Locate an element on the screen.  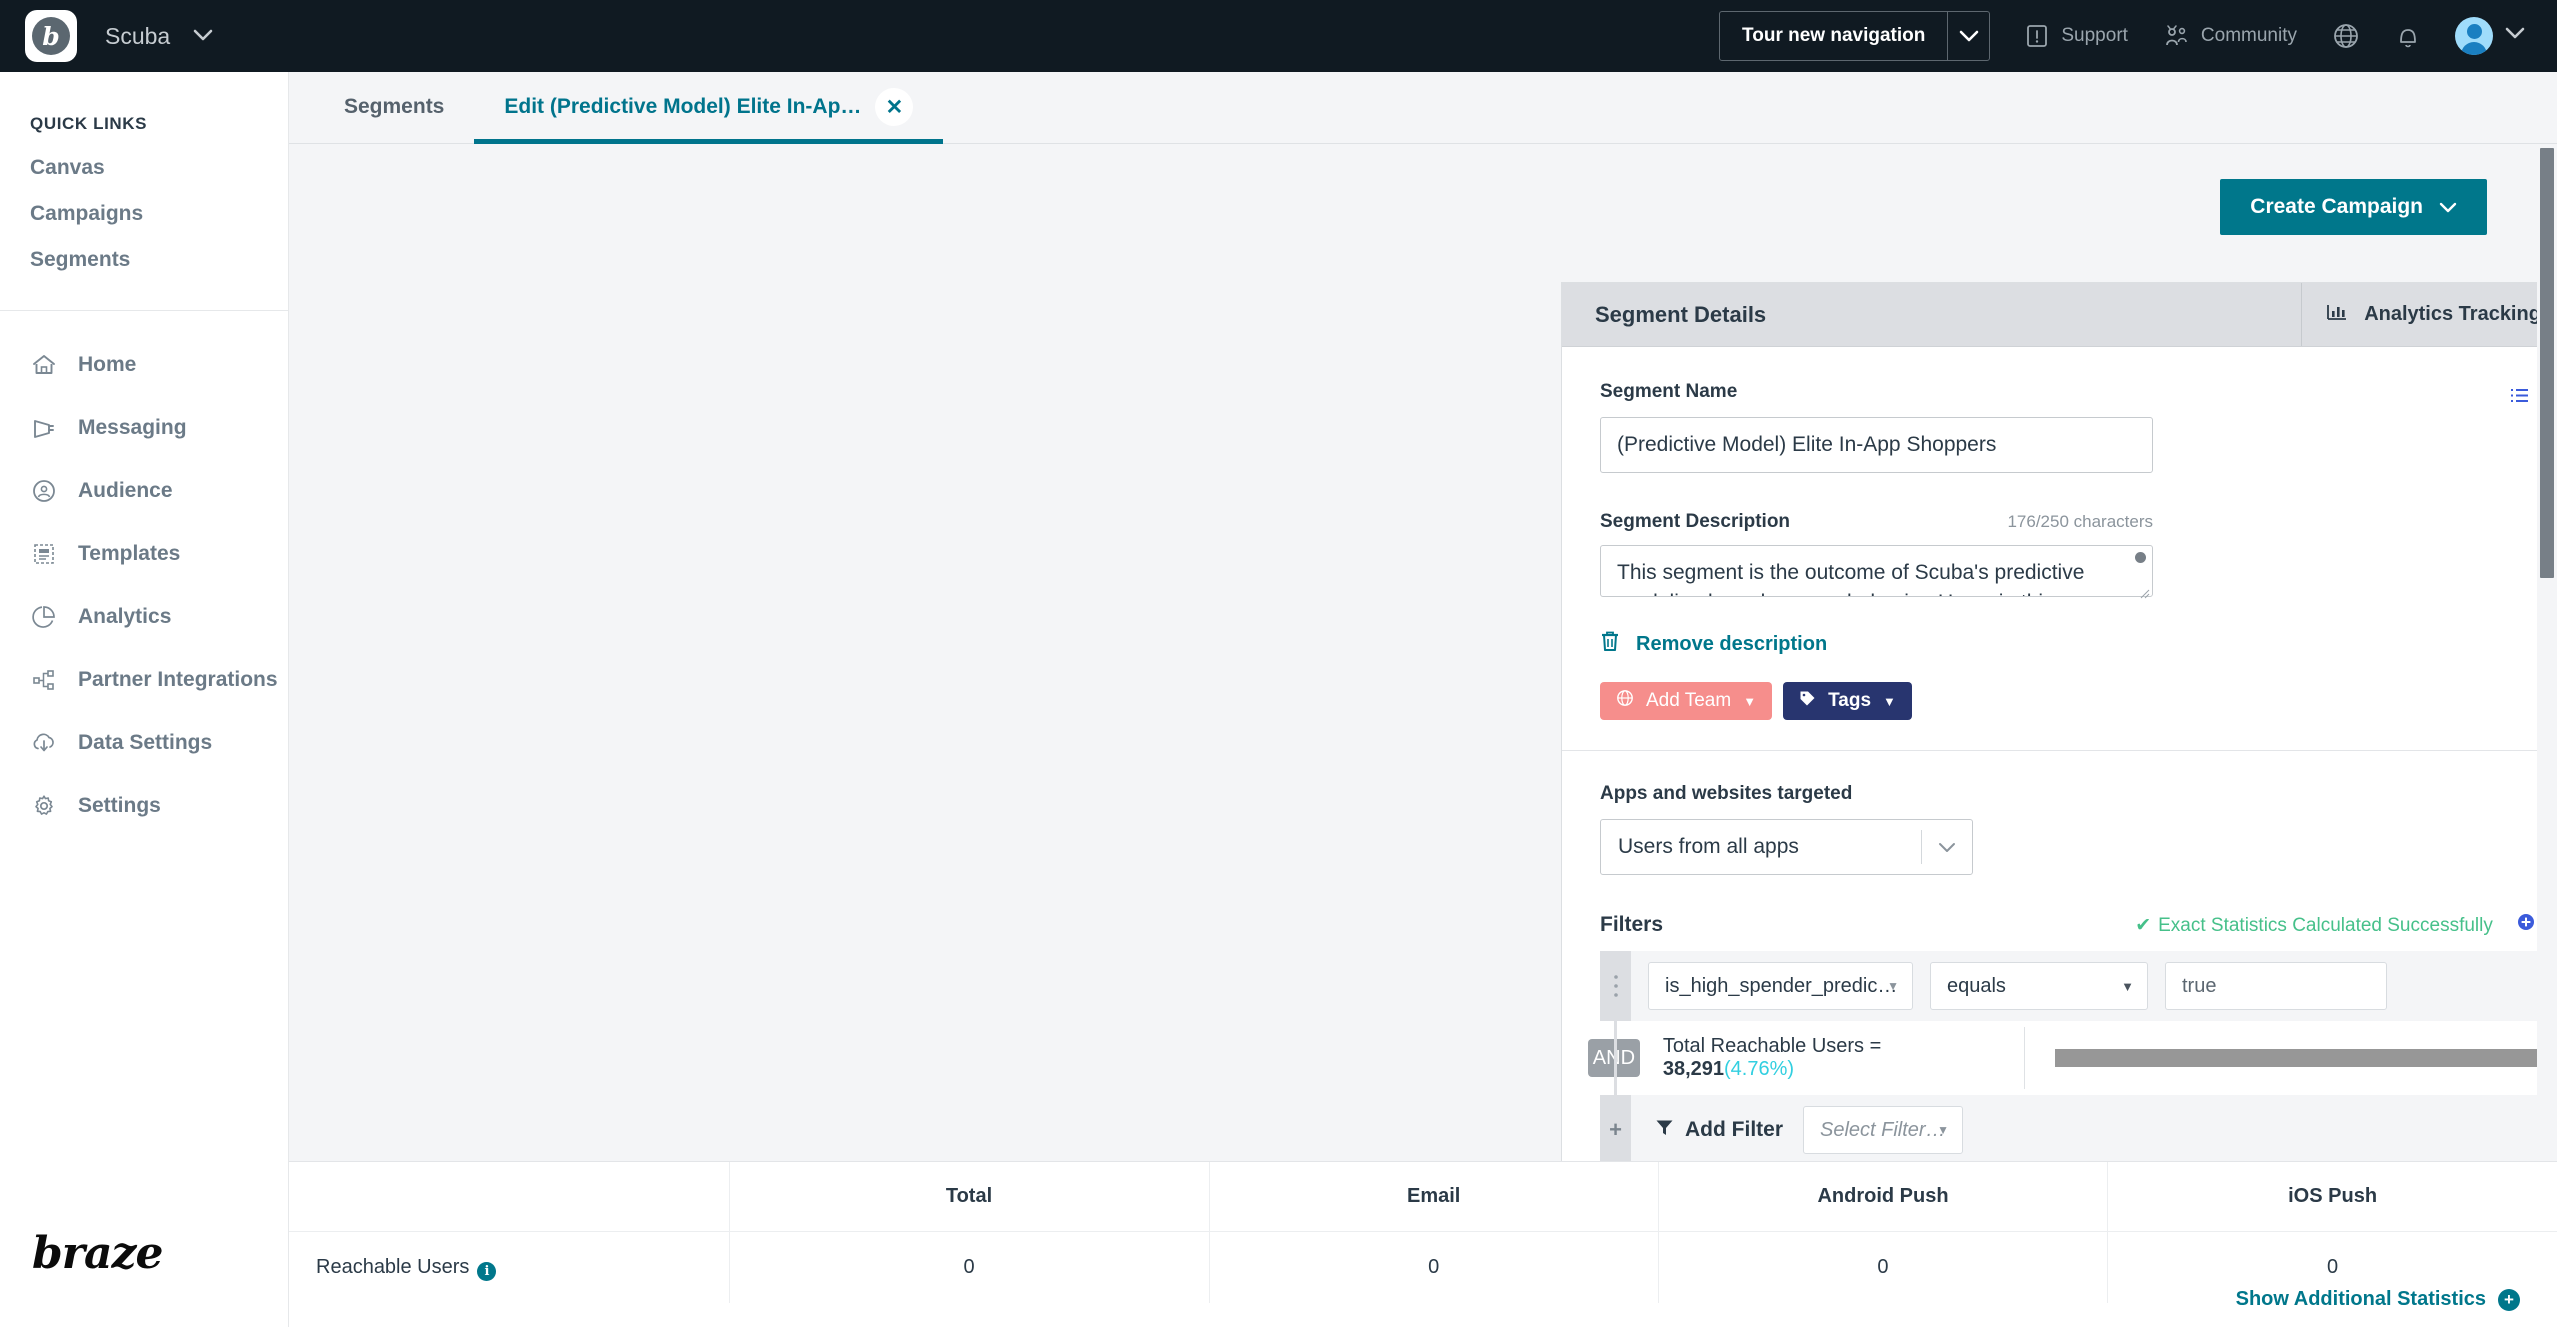
sidebar-item-audience: Audience is located at coordinates (159, 490).